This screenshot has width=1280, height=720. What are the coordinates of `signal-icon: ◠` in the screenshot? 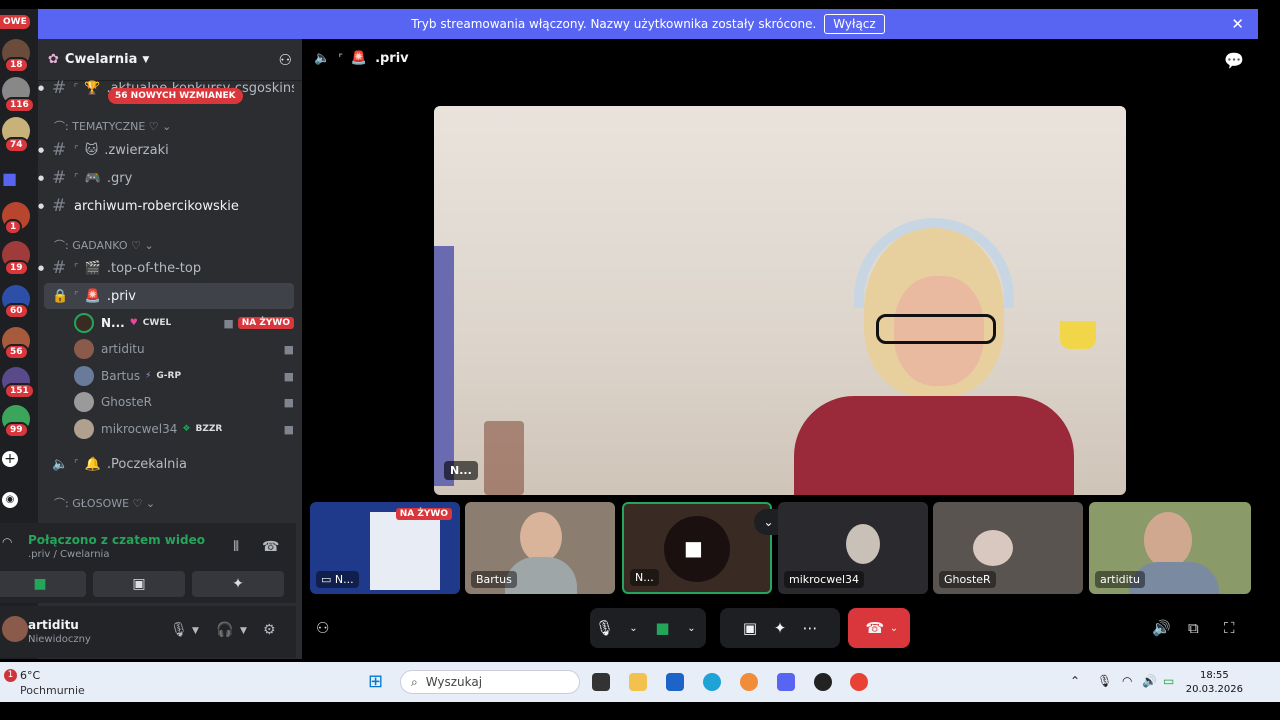 It's located at (7, 542).